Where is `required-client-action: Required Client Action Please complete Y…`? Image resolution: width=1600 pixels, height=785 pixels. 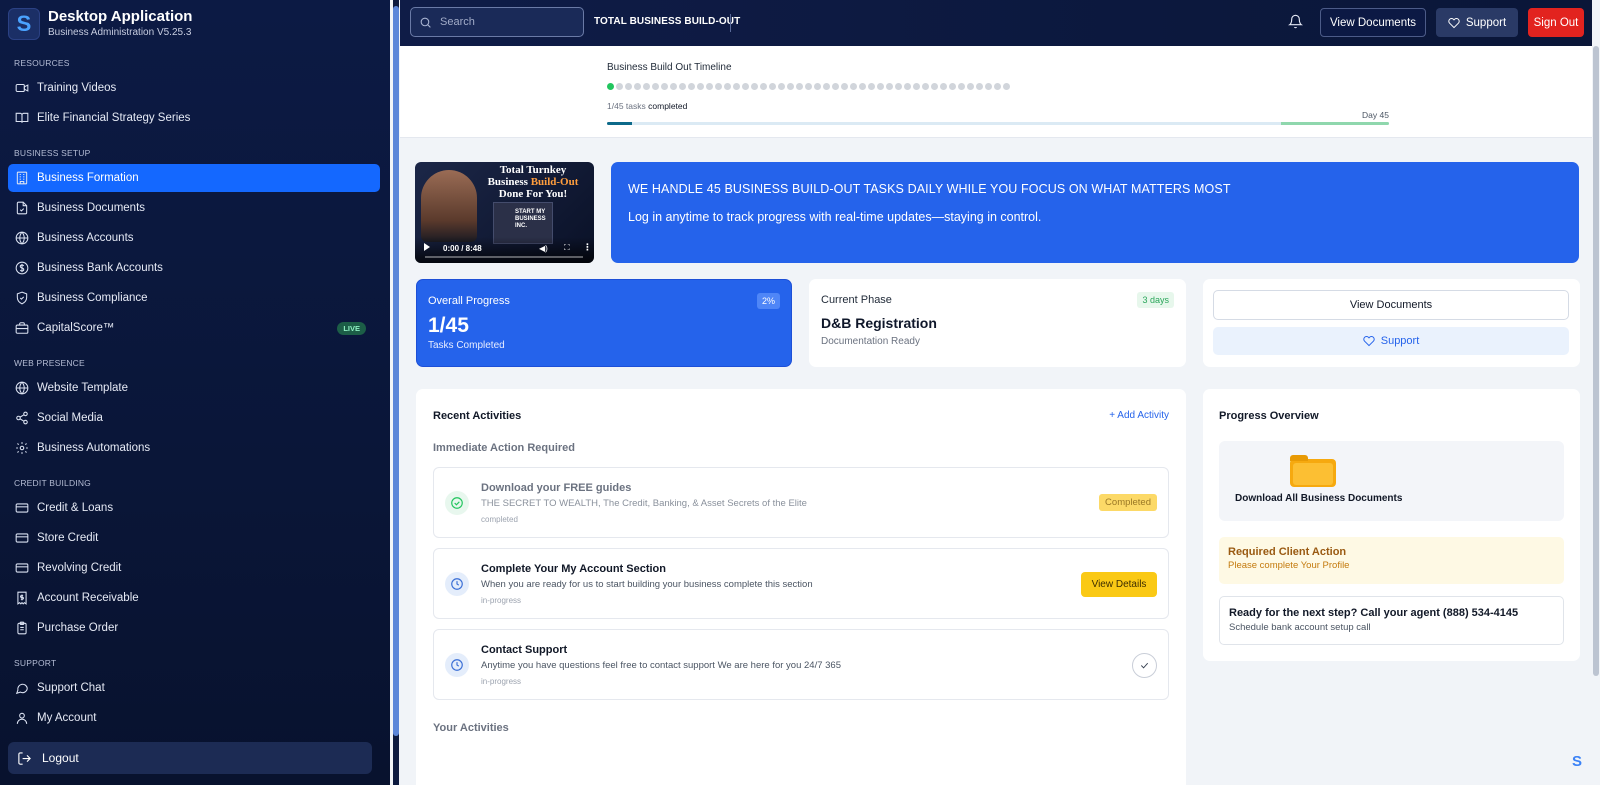
required-client-action: Required Client Action Please complete Y… is located at coordinates (1391, 560).